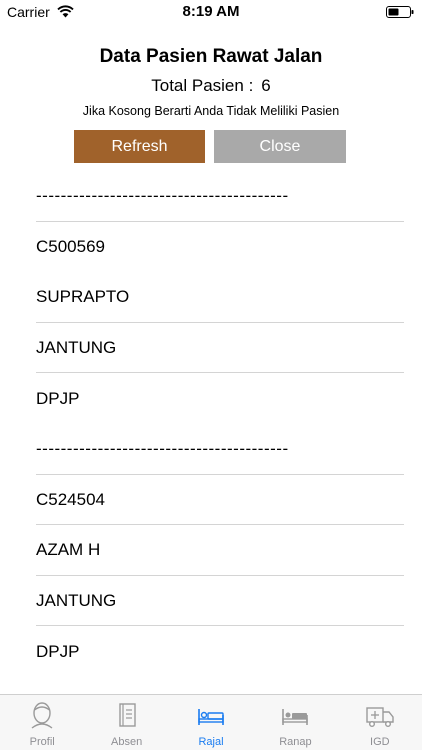 The width and height of the screenshot is (422, 750). I want to click on tab-bar: Profil Absen Rajal Ranap IGD, so click(211, 722).